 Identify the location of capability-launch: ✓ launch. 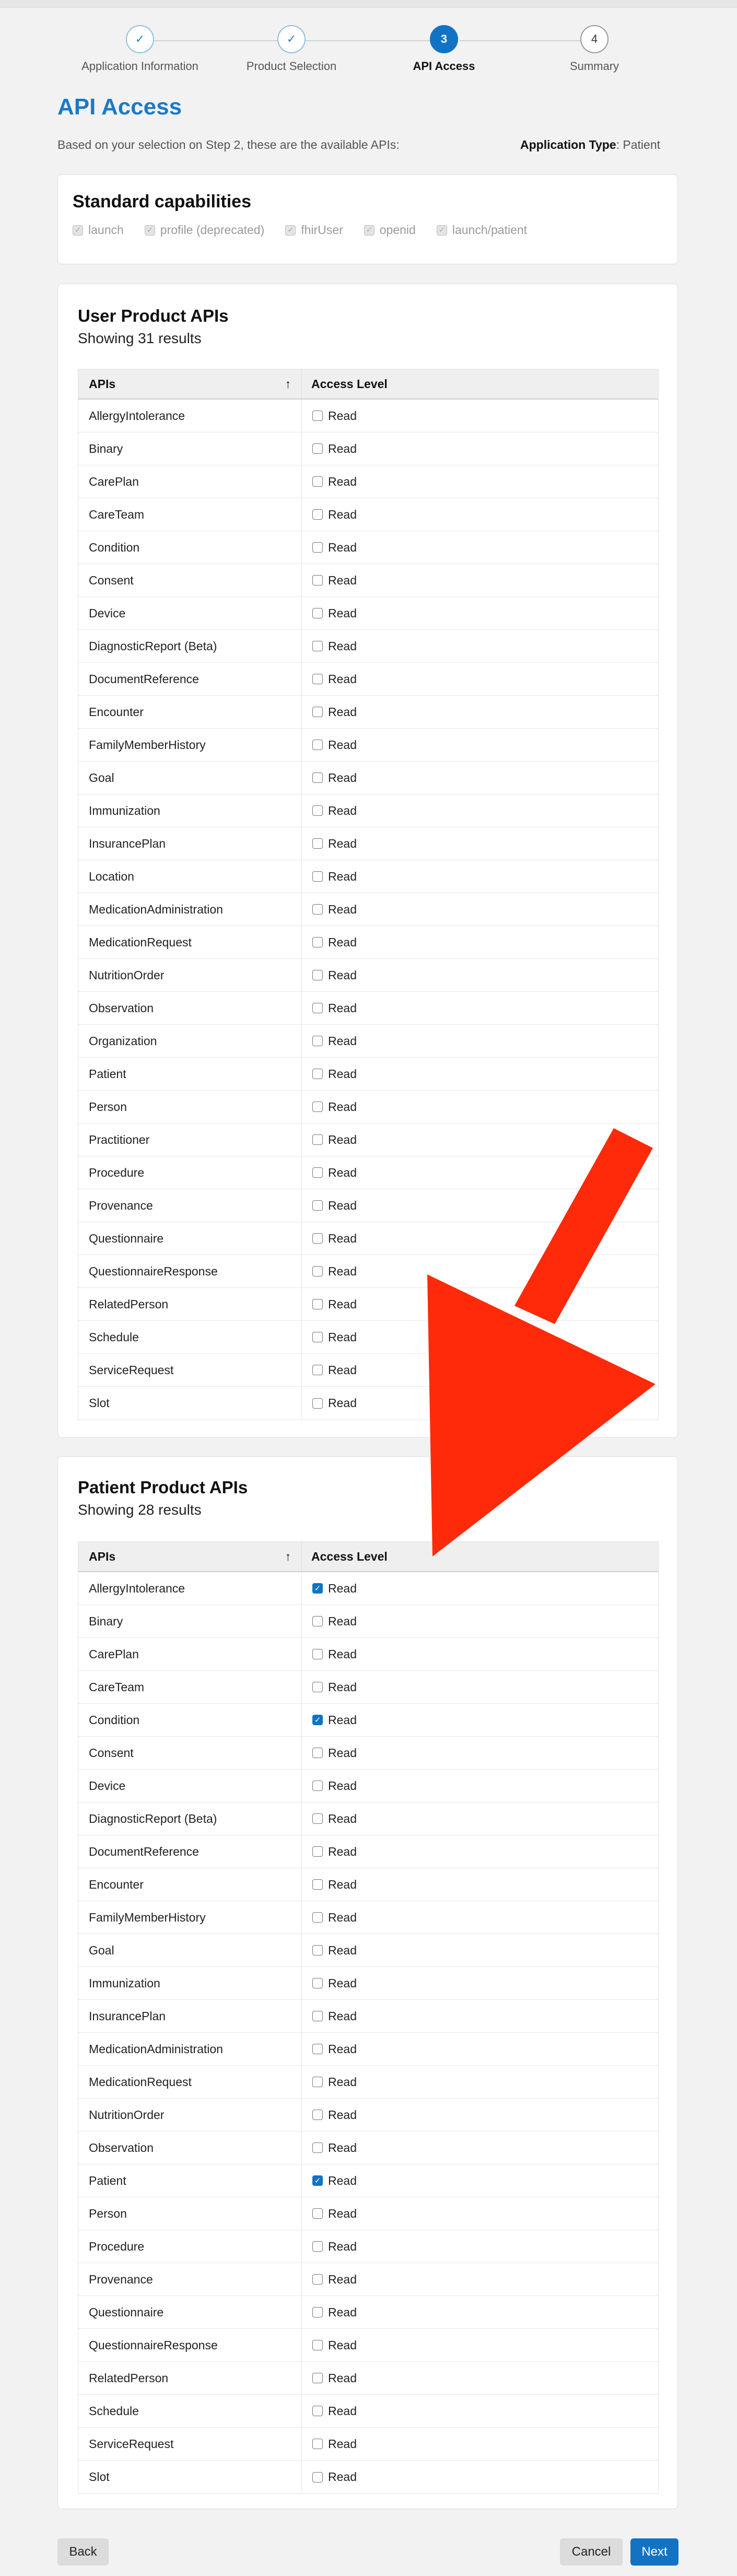
(98, 230).